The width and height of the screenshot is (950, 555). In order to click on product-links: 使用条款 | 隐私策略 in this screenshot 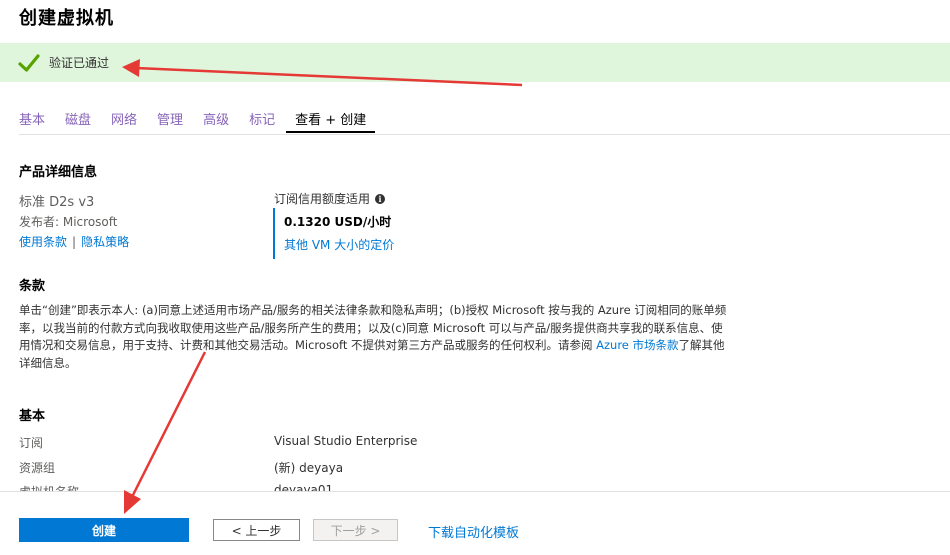, I will do `click(74, 241)`.